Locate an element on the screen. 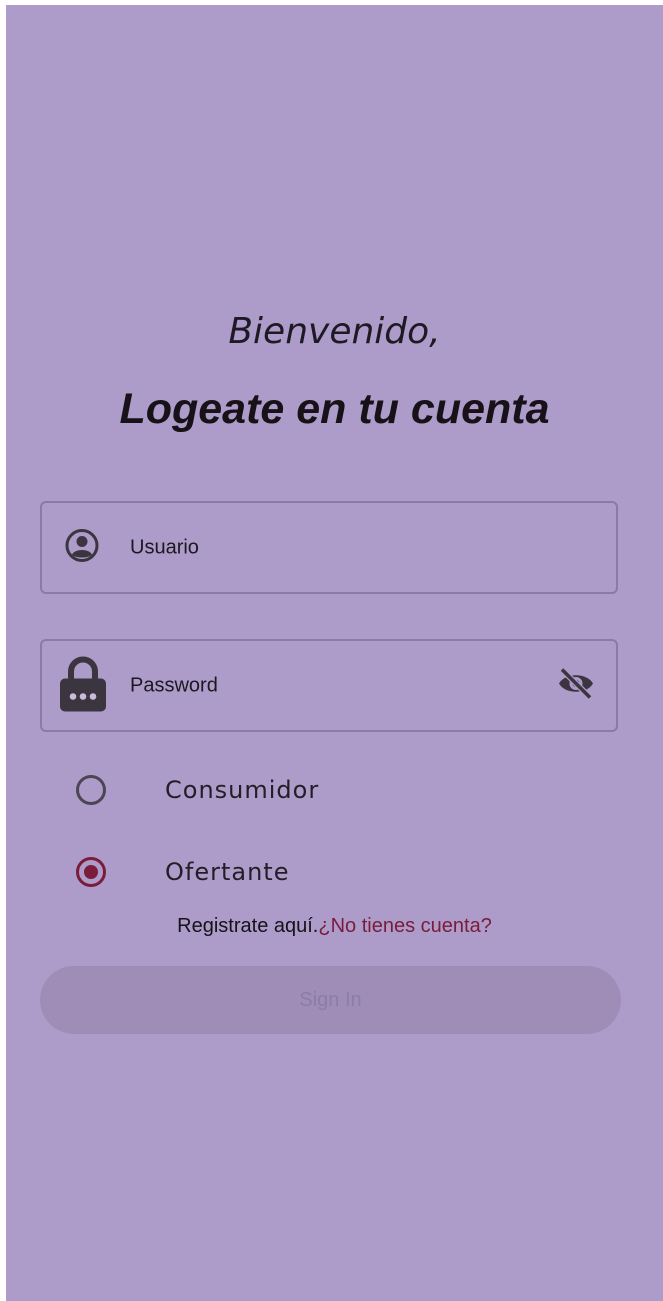 Image resolution: width=663 pixels, height=1301 pixels. account-circle-icon is located at coordinates (82, 547).